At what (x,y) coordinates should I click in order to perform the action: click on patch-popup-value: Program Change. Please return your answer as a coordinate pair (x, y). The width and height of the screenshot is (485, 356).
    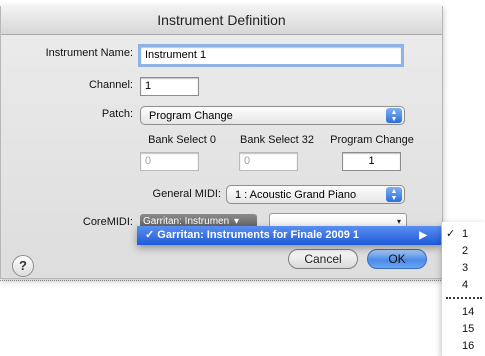
    Looking at the image, I should click on (191, 116).